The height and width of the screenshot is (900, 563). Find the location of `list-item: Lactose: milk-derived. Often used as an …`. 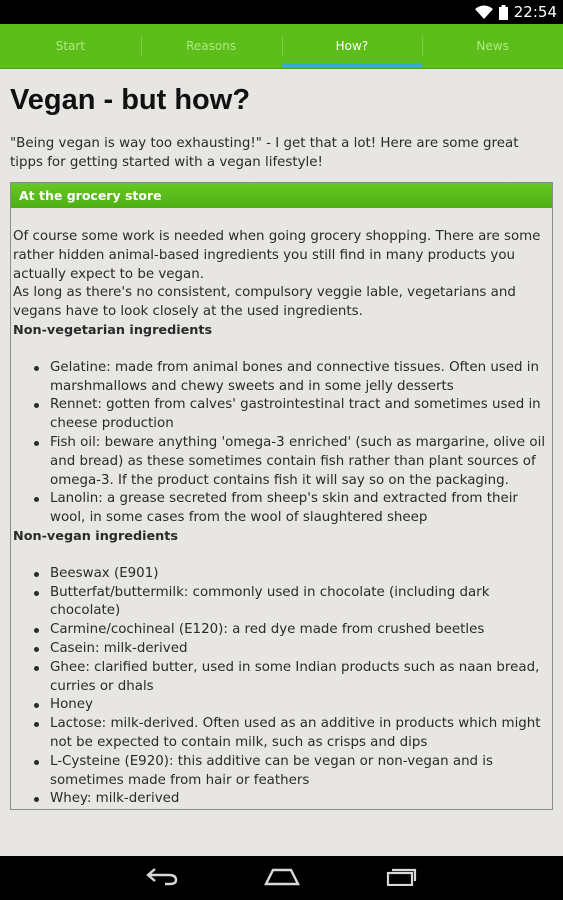

list-item: Lactose: milk-derived. Often used as an … is located at coordinates (281, 734).